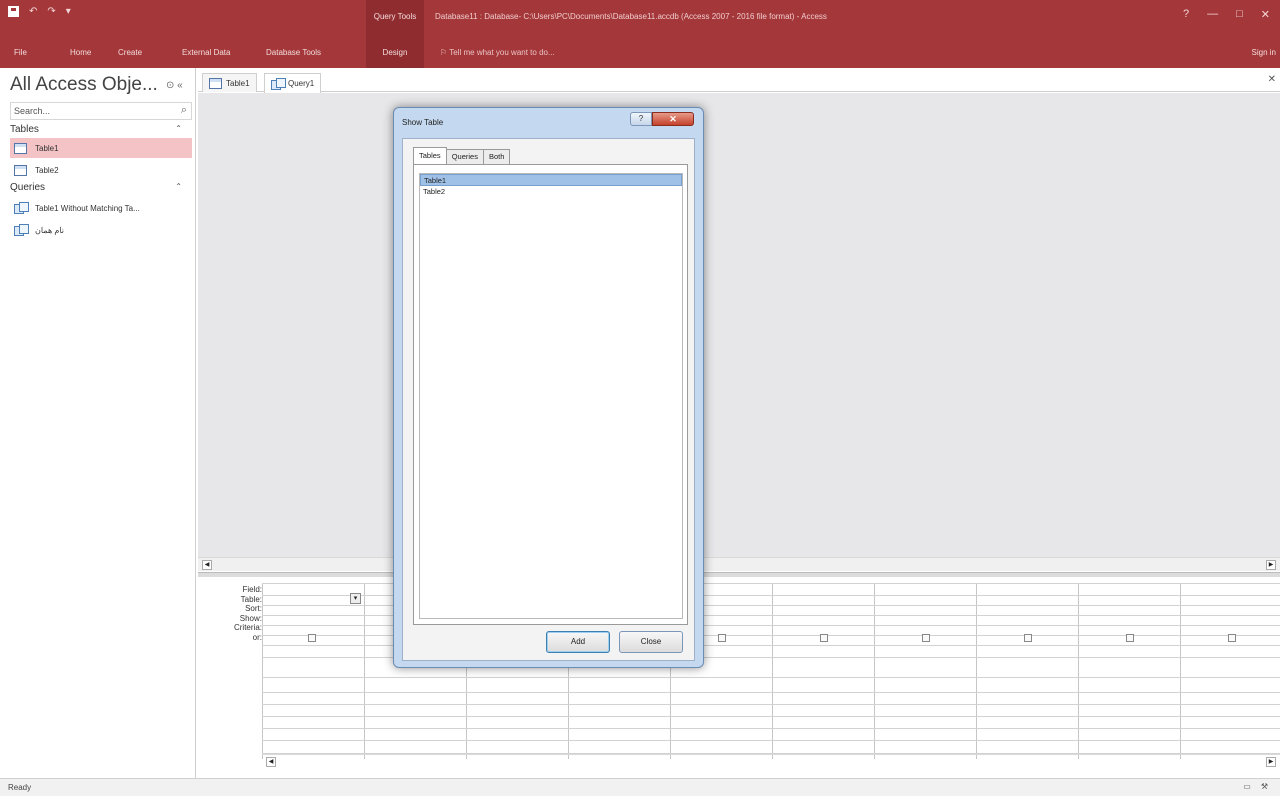  I want to click on table-listbox: Table1 Table2, so click(551, 396).